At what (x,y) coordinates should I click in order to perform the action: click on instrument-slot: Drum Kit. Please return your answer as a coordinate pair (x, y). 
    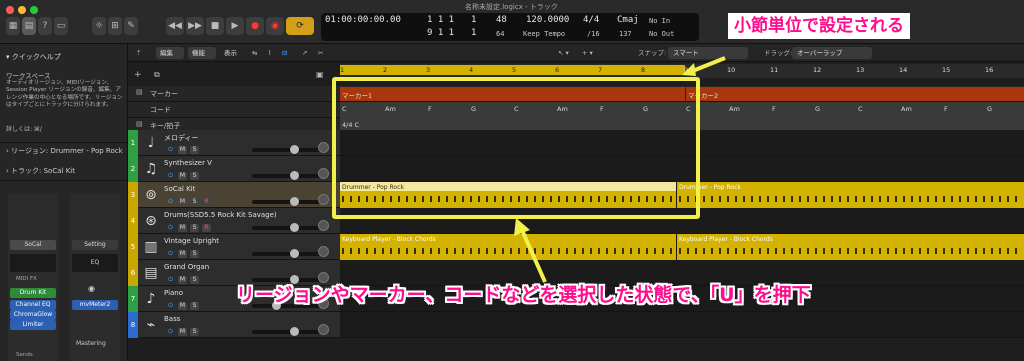
    Looking at the image, I should click on (33, 293).